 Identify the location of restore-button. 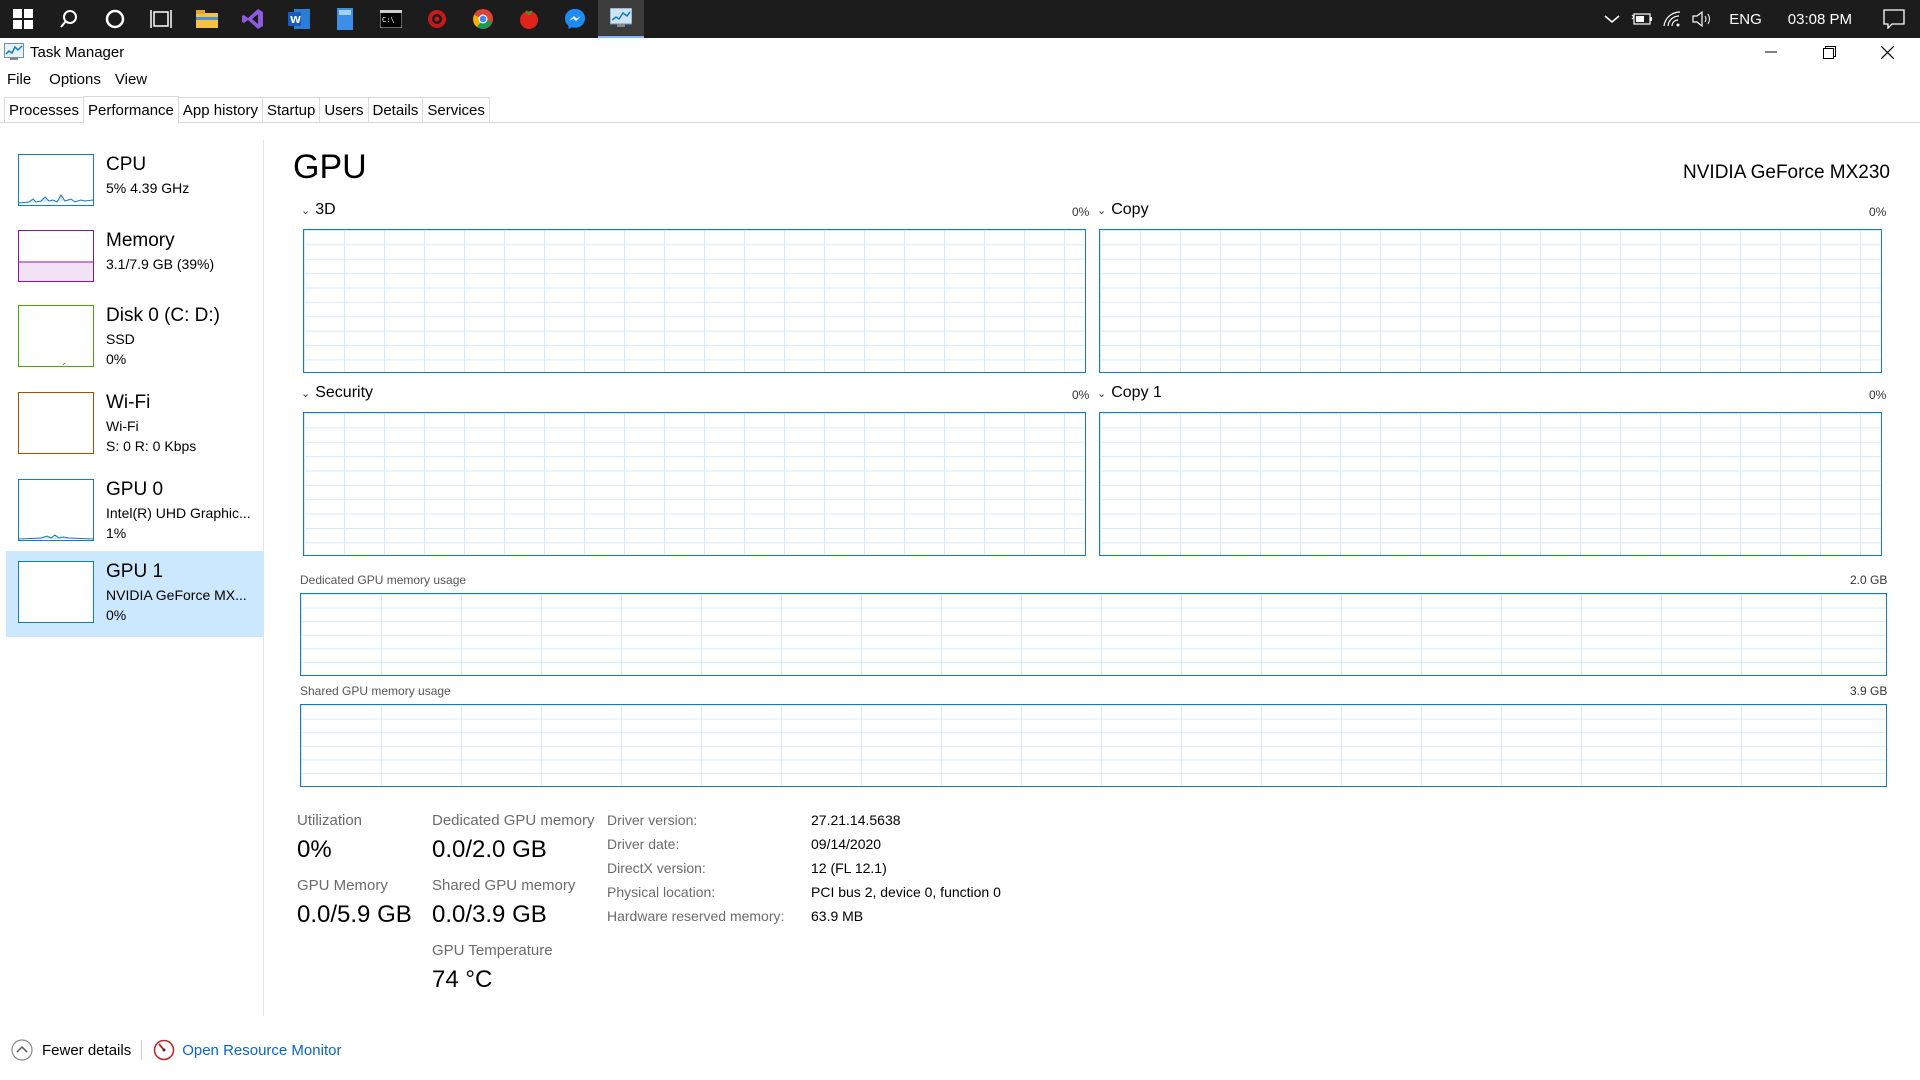
(1829, 52).